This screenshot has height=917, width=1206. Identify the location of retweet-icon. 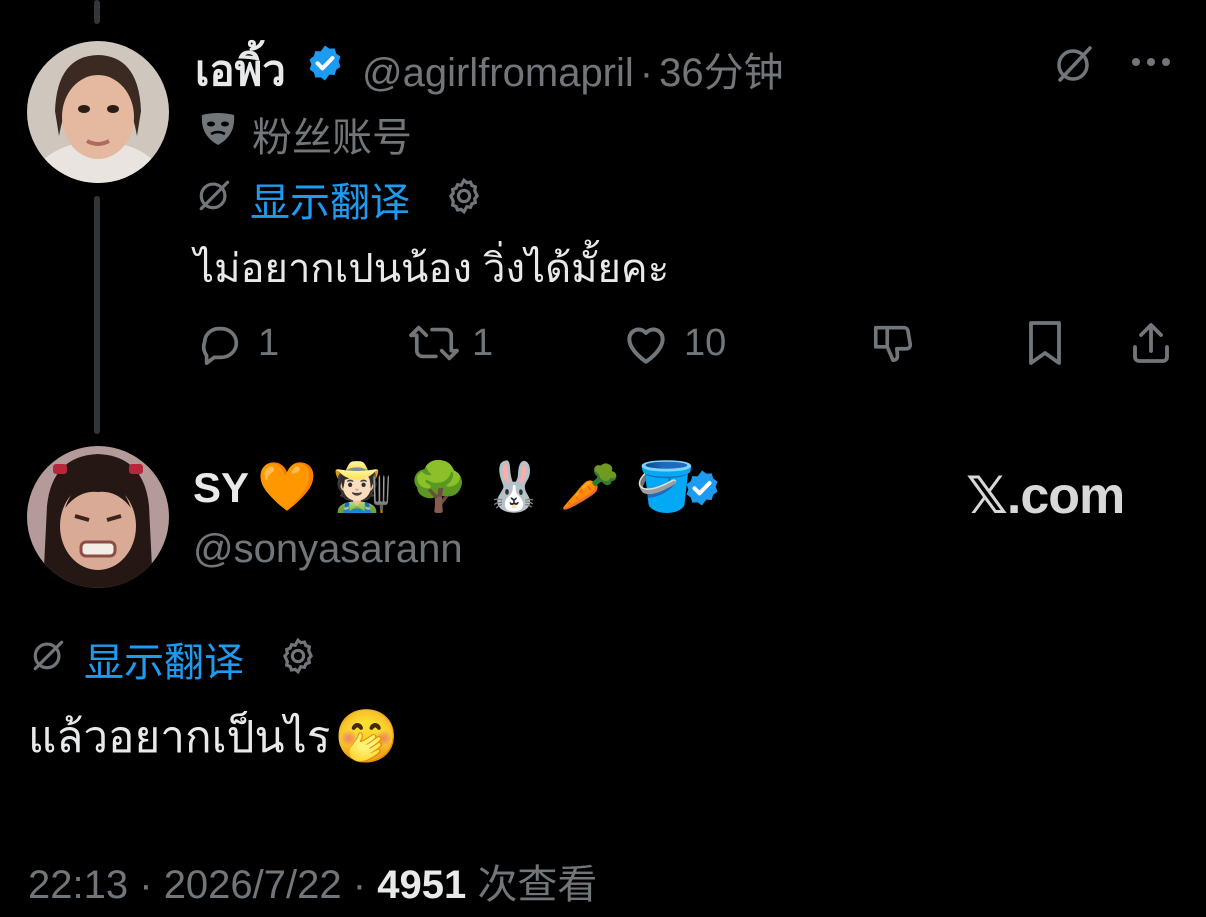
(434, 343).